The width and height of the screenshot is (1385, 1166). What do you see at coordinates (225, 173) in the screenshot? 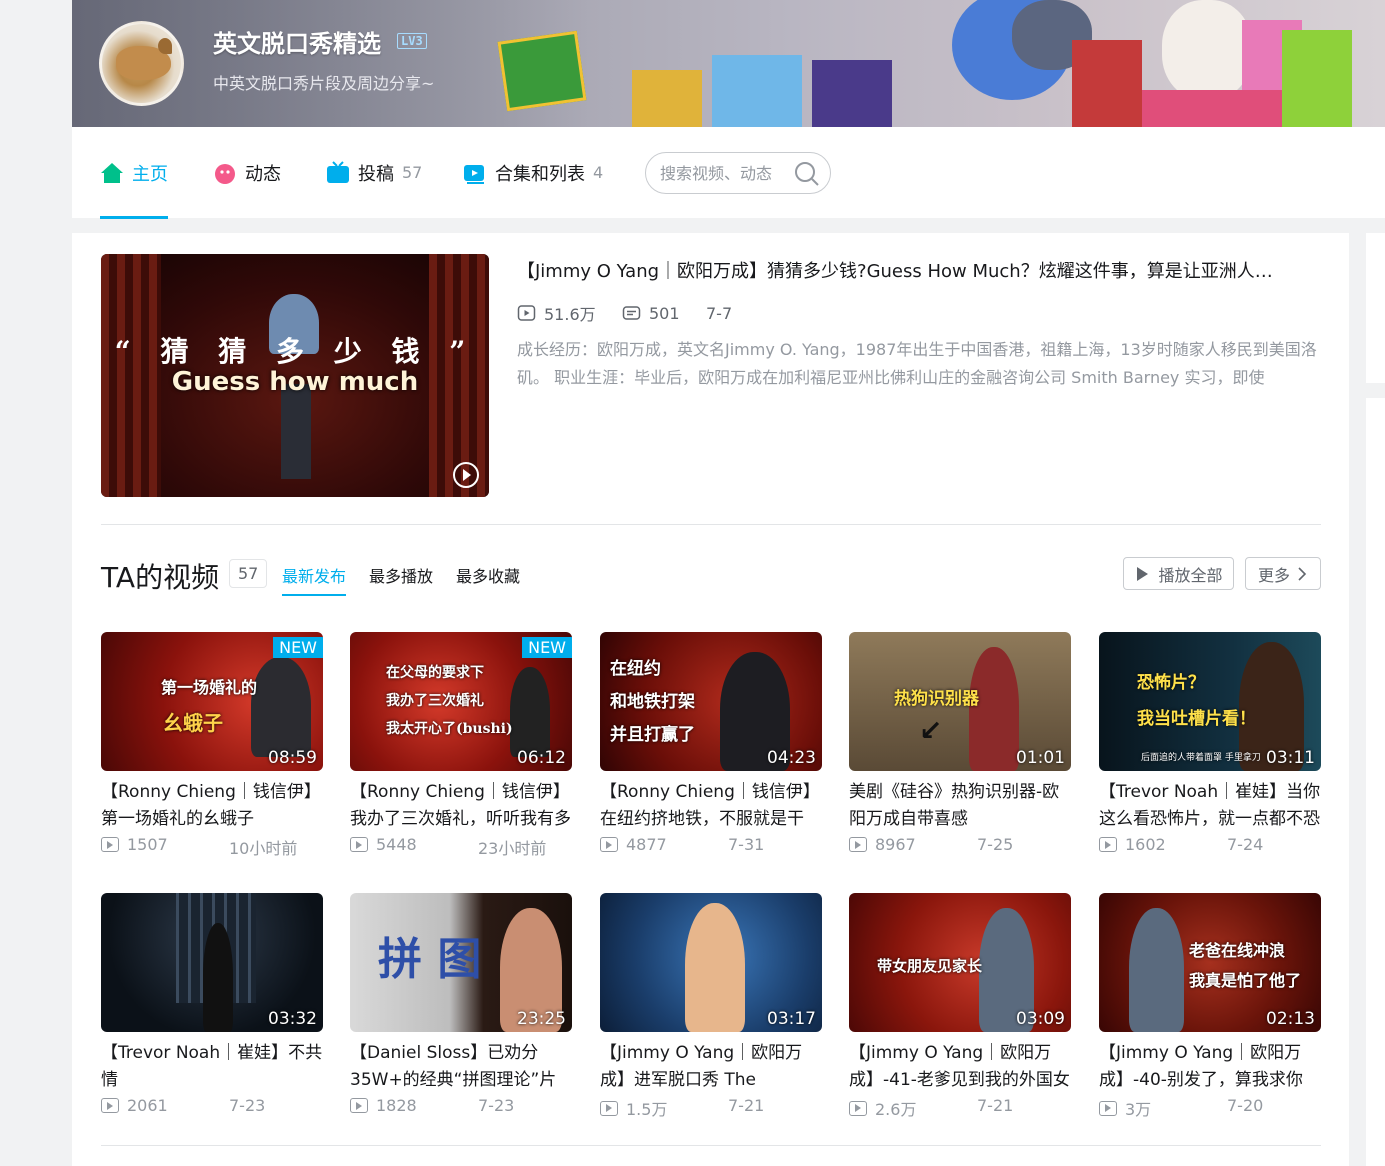
I see `dynamic-icon` at bounding box center [225, 173].